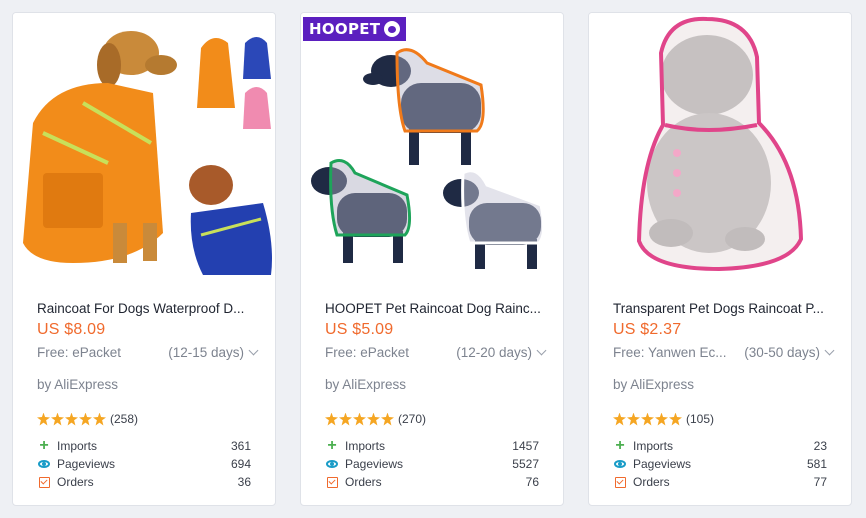  Describe the element at coordinates (124, 419) in the screenshot. I see `review-count: (258)` at that location.